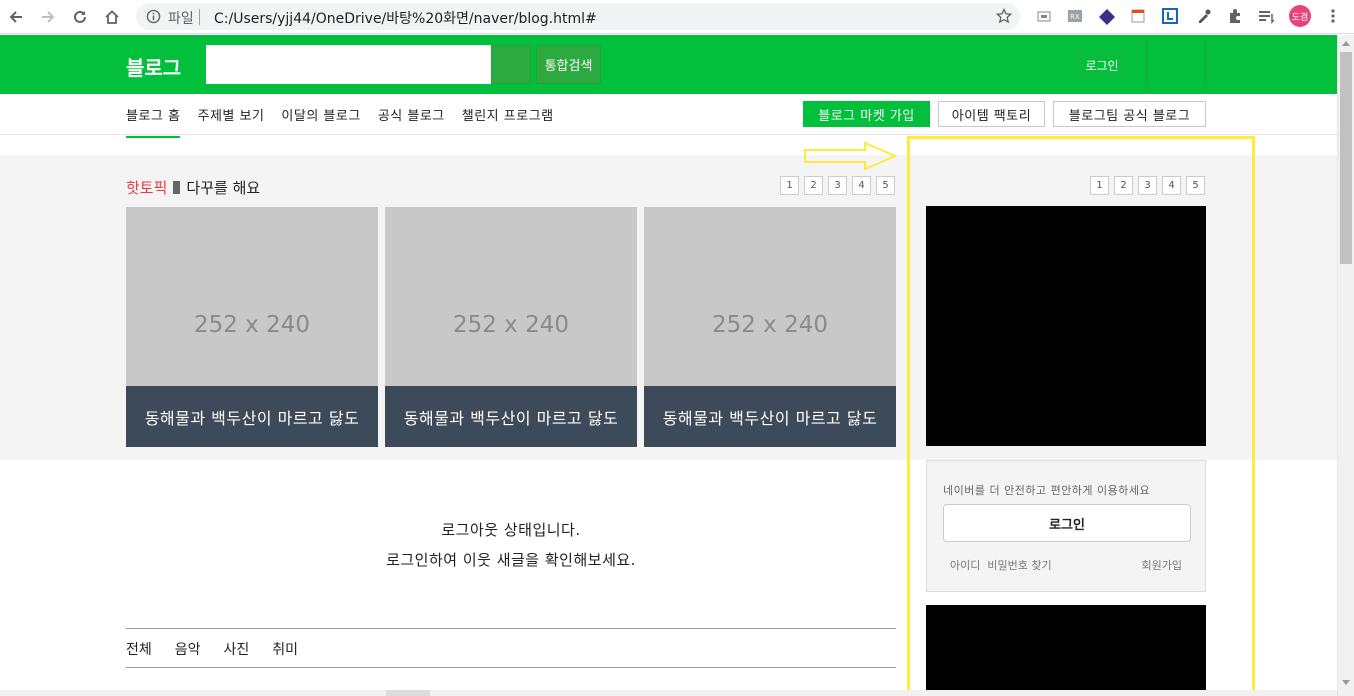 This screenshot has width=1354, height=696. Describe the element at coordinates (153, 66) in the screenshot. I see `blog-logo: 블로그` at that location.